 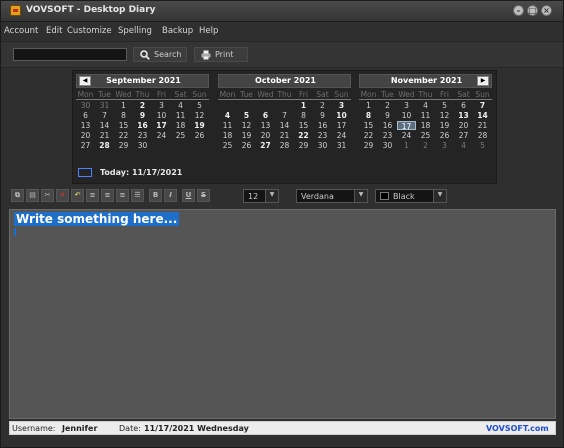 I want to click on font-size-dropdown: ▼, so click(x=271, y=196).